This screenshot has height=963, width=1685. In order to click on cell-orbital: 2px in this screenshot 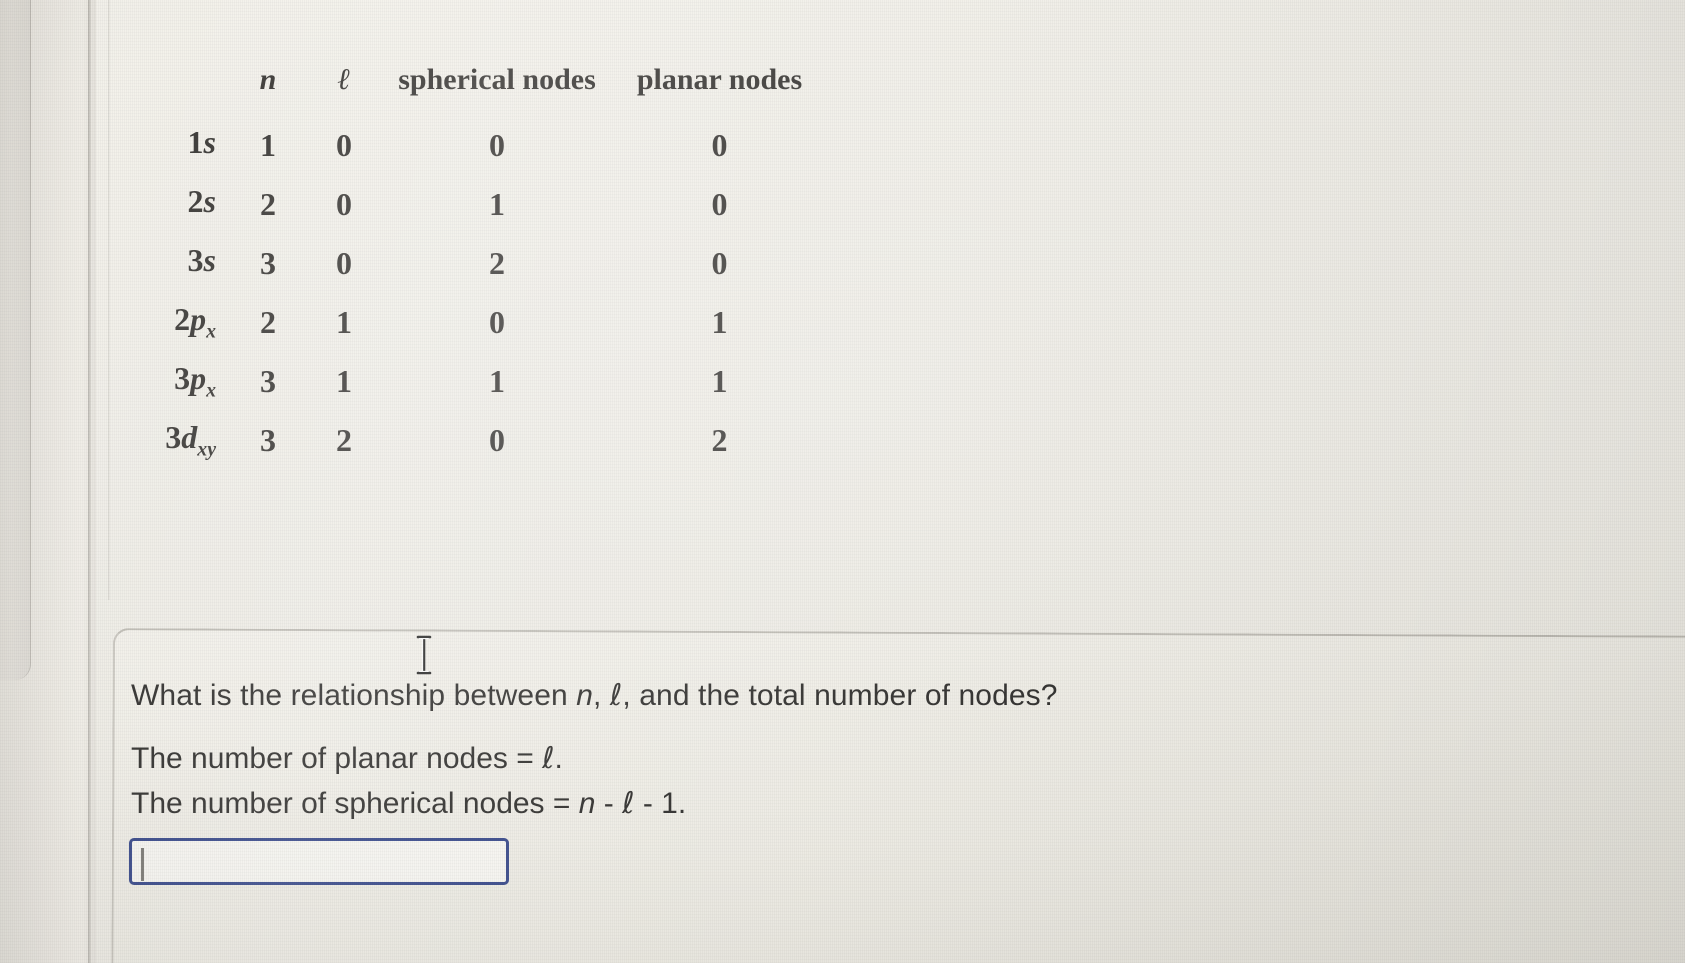, I will do `click(175, 322)`.